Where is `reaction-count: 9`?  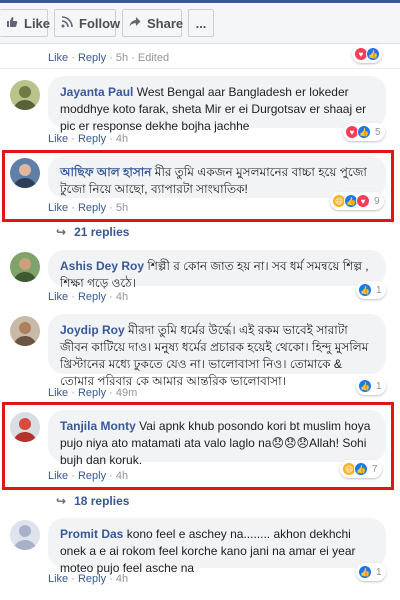
reaction-count: 9 is located at coordinates (377, 201).